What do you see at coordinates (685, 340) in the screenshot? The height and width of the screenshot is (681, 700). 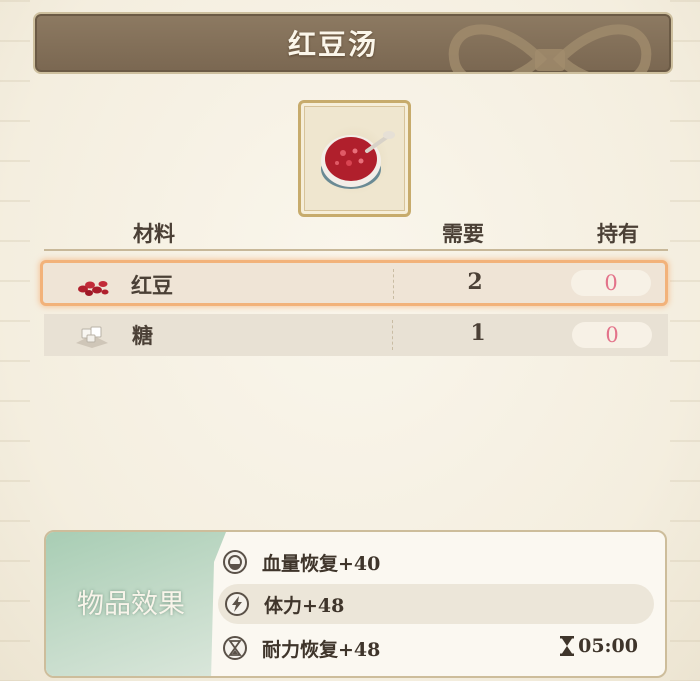 I see `right-border-decoration` at bounding box center [685, 340].